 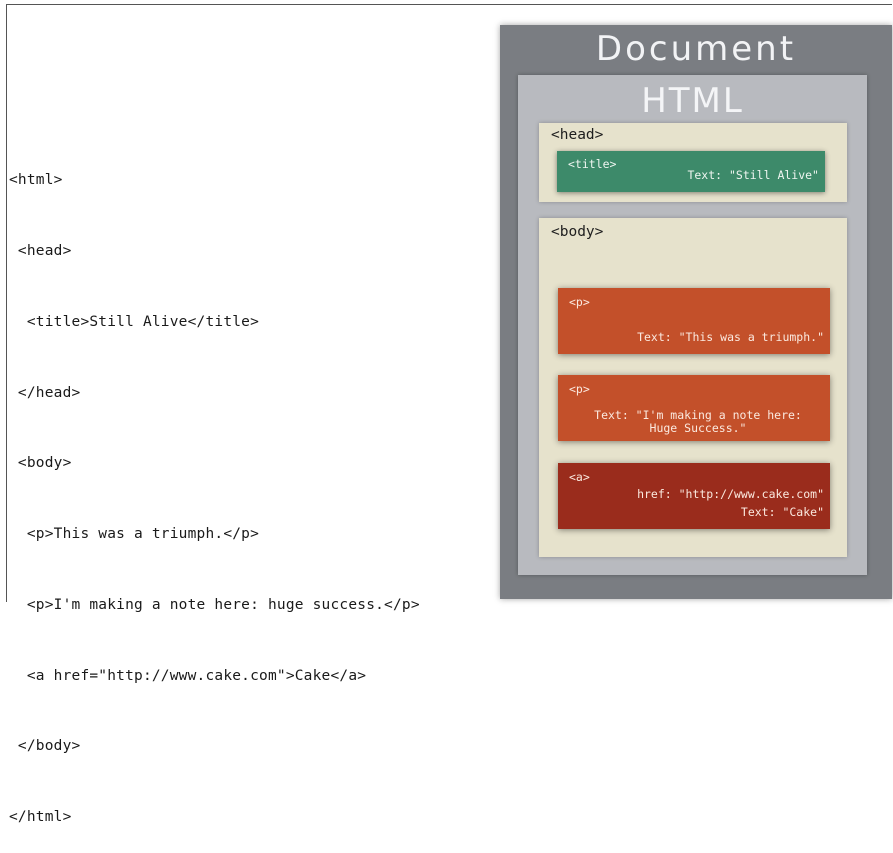 What do you see at coordinates (134, 534) in the screenshot?
I see `code-line: <p>This was a triumph.</p>` at bounding box center [134, 534].